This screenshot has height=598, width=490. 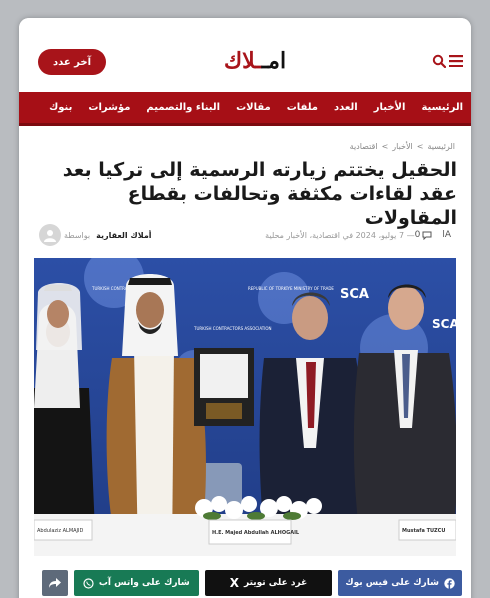 I want to click on site-logo: امــلاك, so click(x=255, y=63).